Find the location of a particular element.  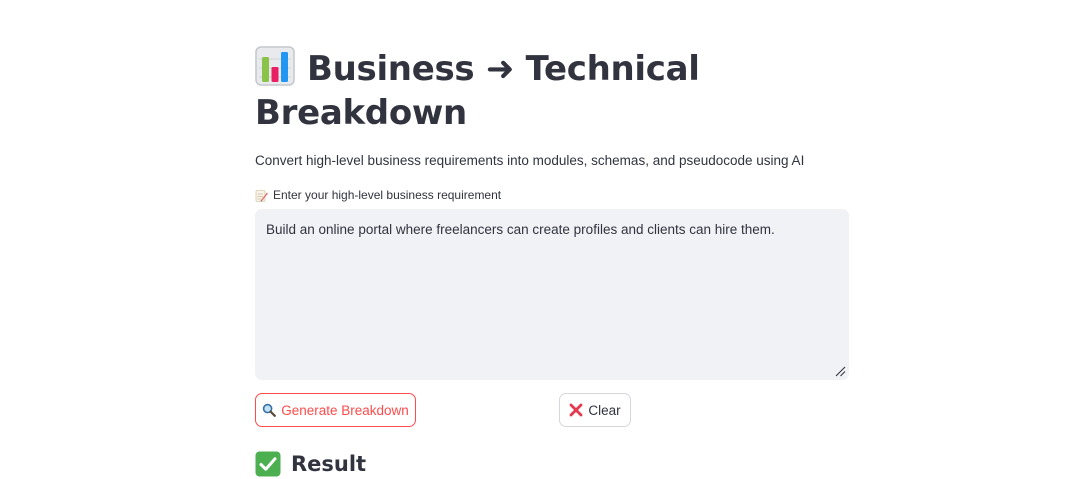

clear-label: Clear is located at coordinates (604, 410).